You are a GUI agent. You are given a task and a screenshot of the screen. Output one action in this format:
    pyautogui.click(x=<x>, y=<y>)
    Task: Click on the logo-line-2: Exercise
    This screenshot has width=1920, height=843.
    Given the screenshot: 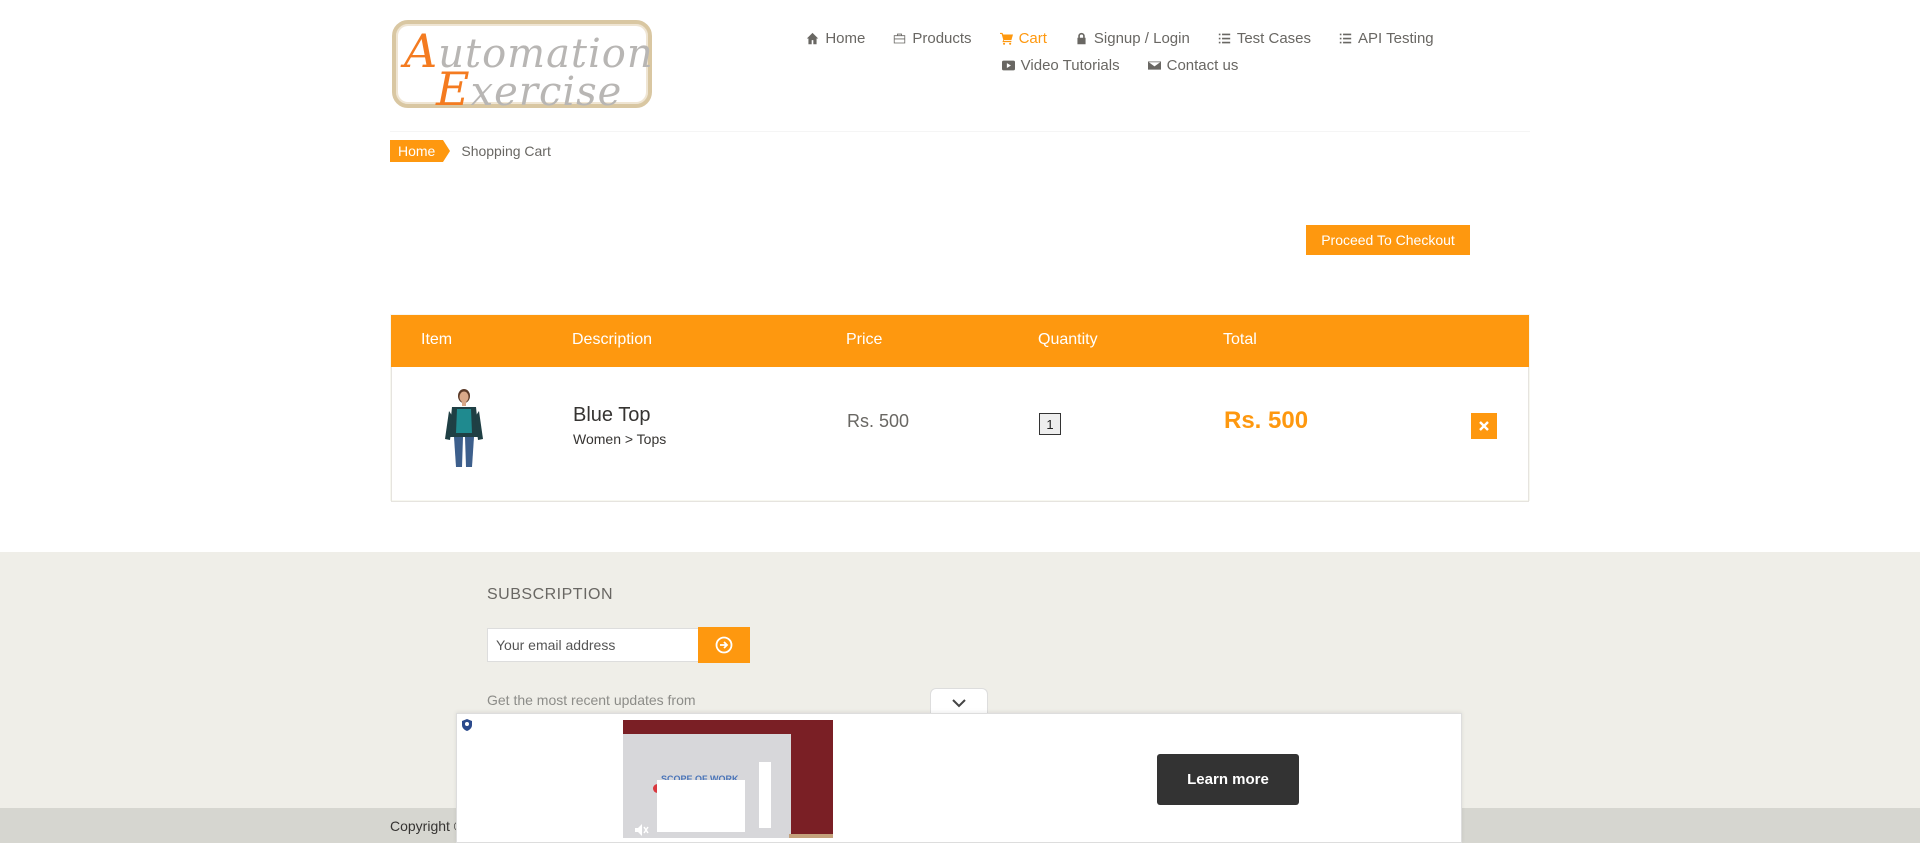 What is the action you would take?
    pyautogui.click(x=529, y=89)
    